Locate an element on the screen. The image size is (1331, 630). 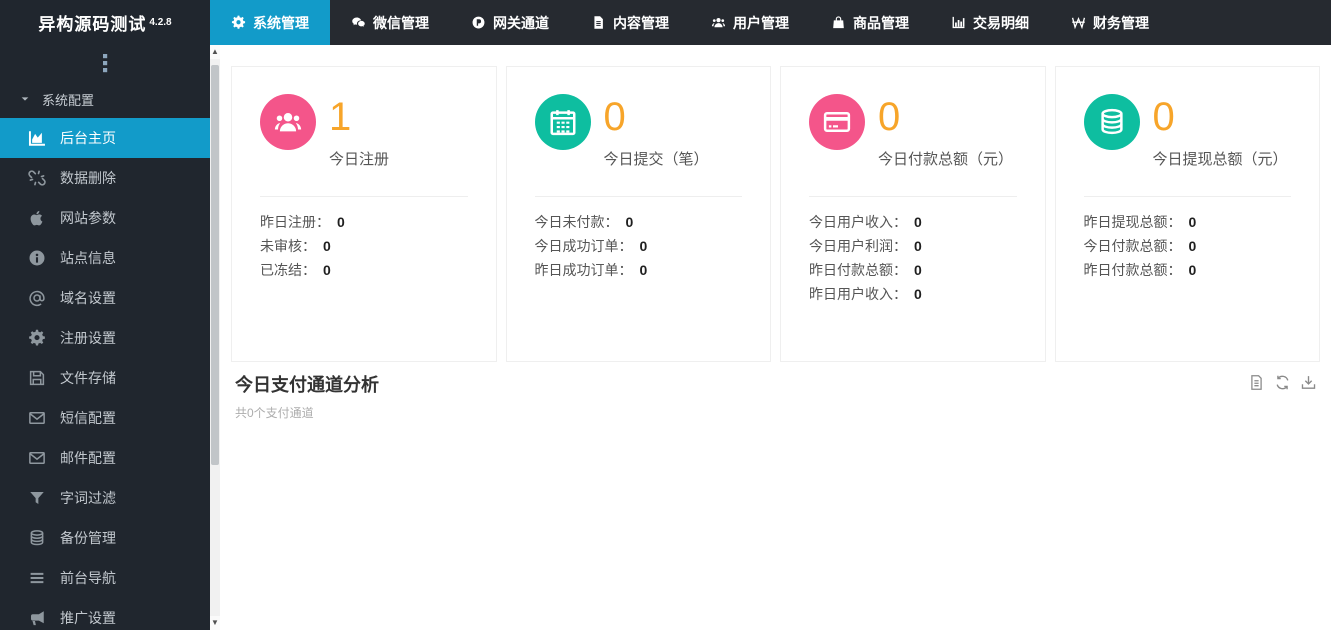
caret-down-icon is located at coordinates (25, 99).